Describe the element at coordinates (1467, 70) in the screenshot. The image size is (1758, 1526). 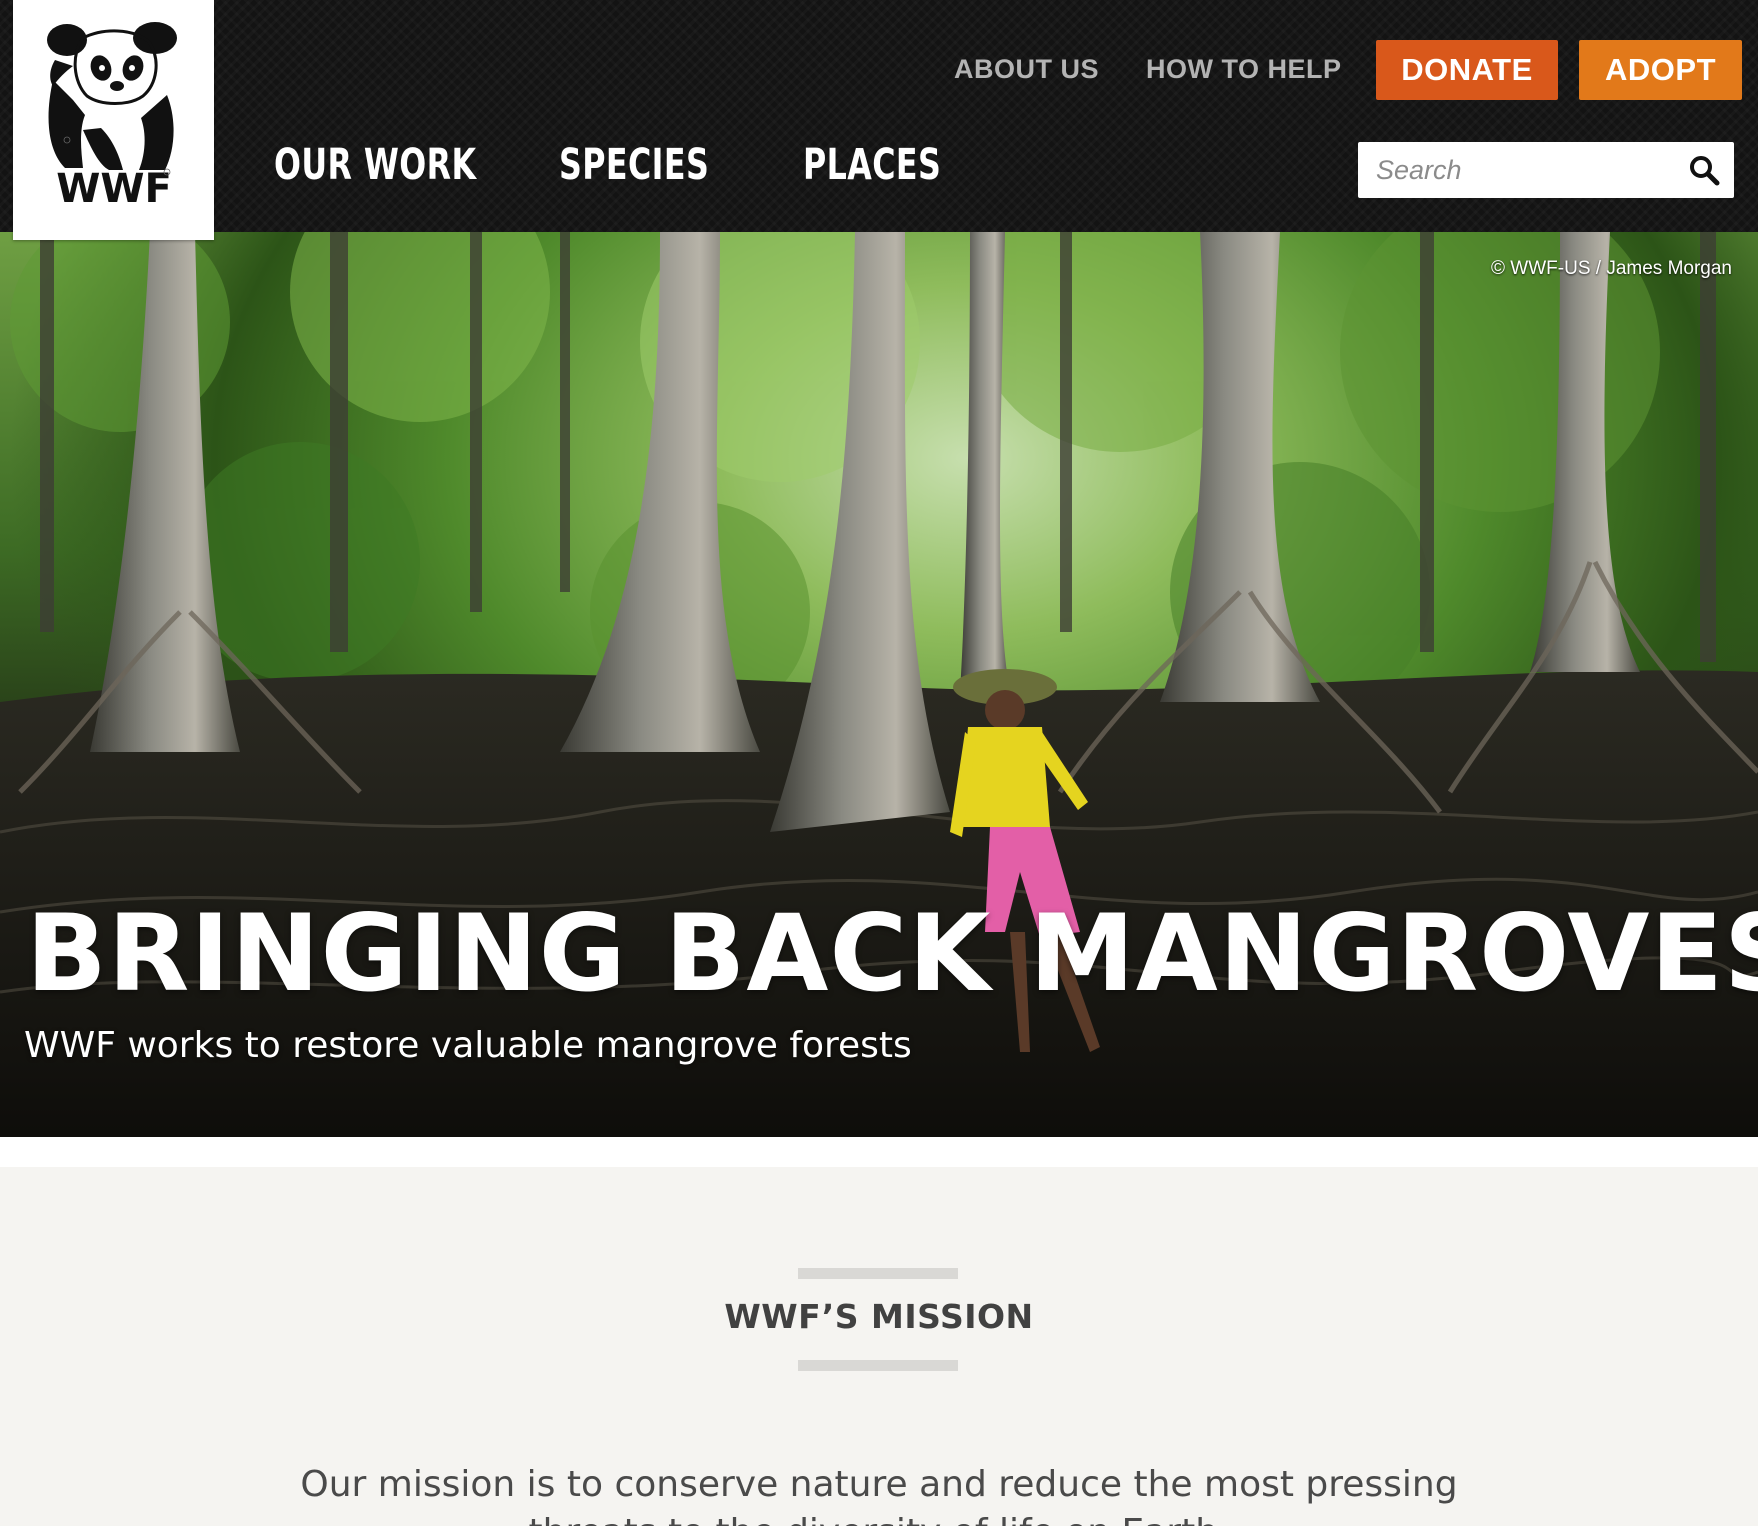
I see `donate-button: DONATE` at that location.